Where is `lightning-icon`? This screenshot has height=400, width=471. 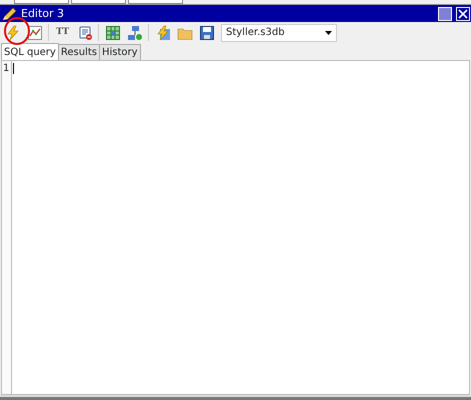 lightning-icon is located at coordinates (12, 32).